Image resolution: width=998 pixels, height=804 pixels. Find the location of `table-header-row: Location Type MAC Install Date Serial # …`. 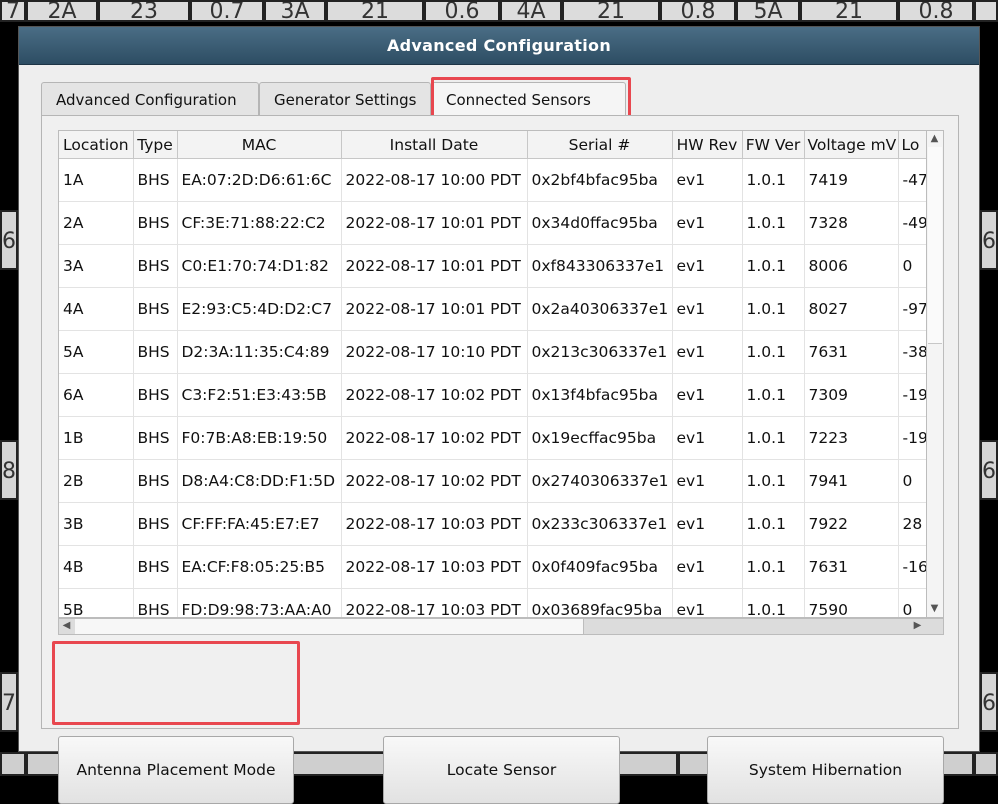

table-header-row: Location Type MAC Install Date Serial # … is located at coordinates (492, 145).